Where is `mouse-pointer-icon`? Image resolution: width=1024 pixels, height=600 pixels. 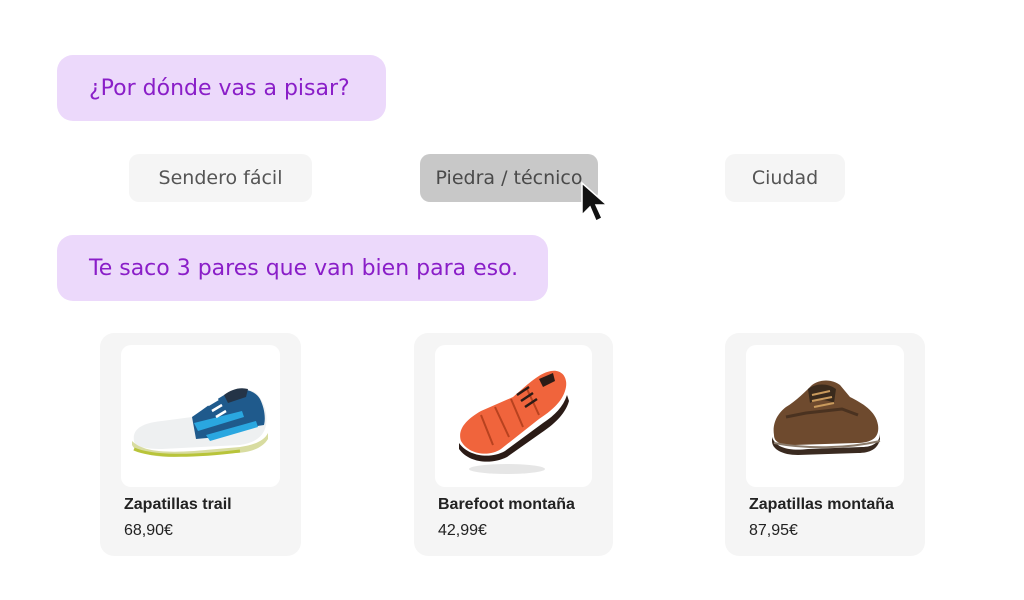 mouse-pointer-icon is located at coordinates (594, 202).